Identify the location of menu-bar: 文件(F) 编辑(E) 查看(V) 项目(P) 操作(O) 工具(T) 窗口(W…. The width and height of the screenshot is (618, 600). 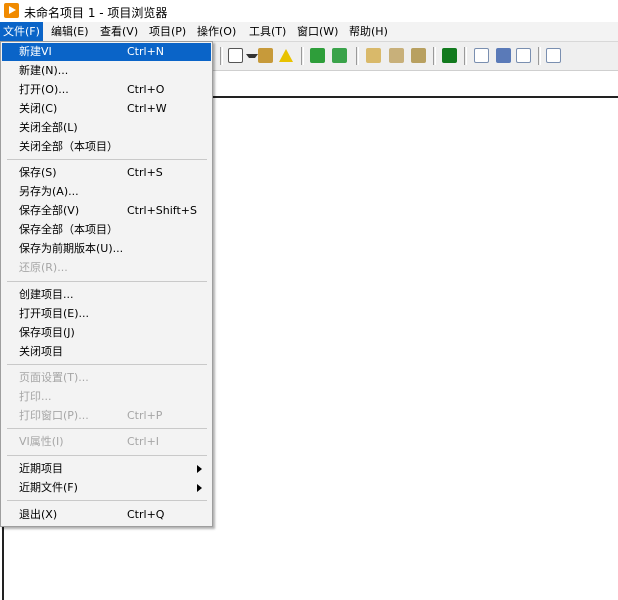
(309, 32).